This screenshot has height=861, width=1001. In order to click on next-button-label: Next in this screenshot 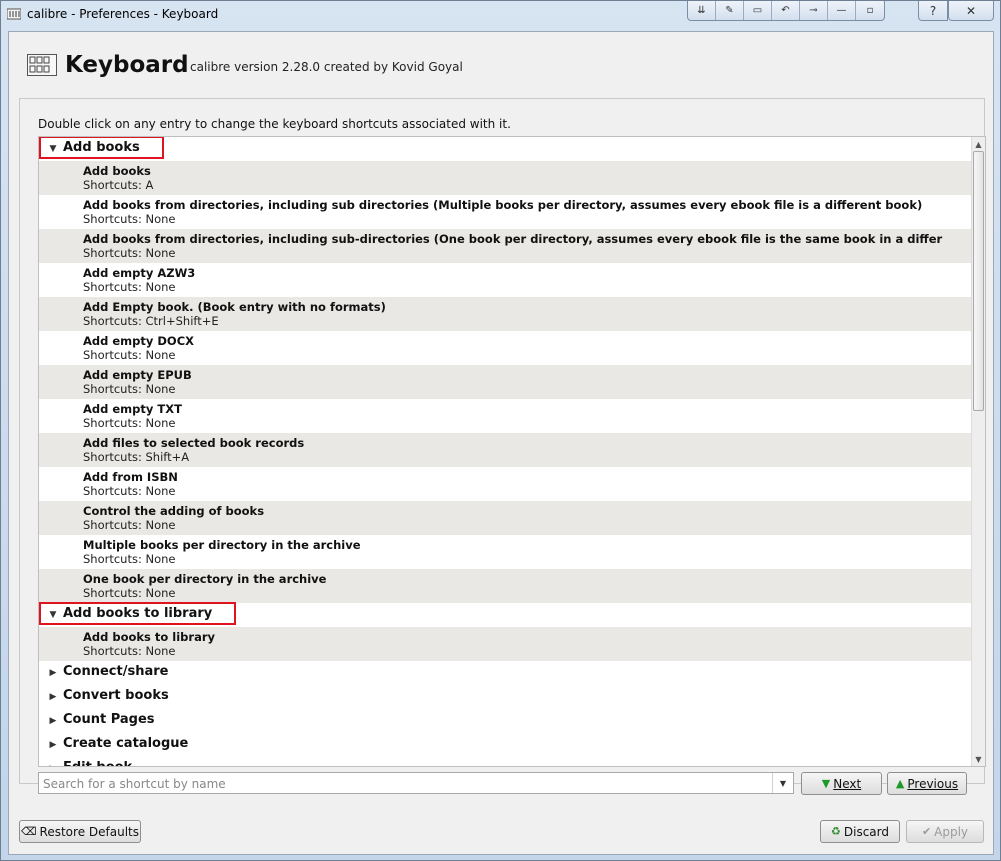, I will do `click(847, 783)`.